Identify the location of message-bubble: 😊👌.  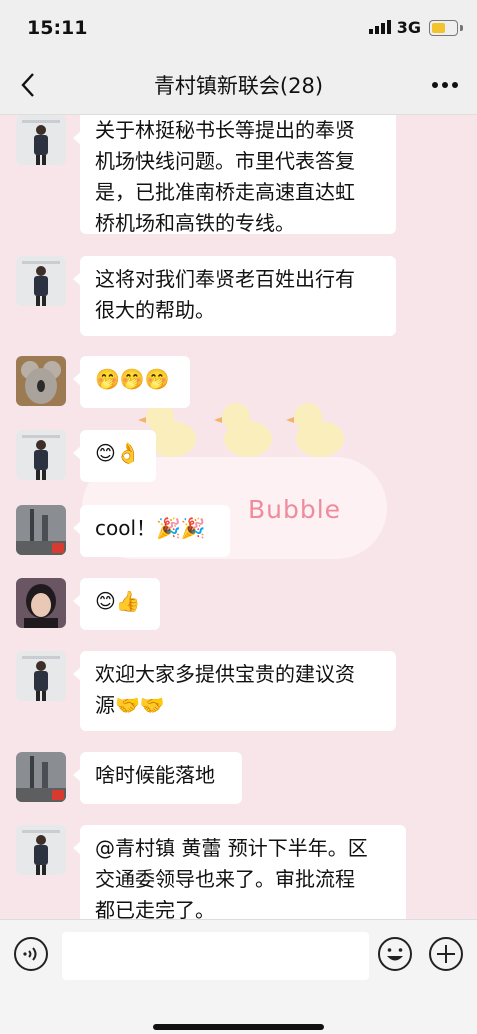
(114, 456).